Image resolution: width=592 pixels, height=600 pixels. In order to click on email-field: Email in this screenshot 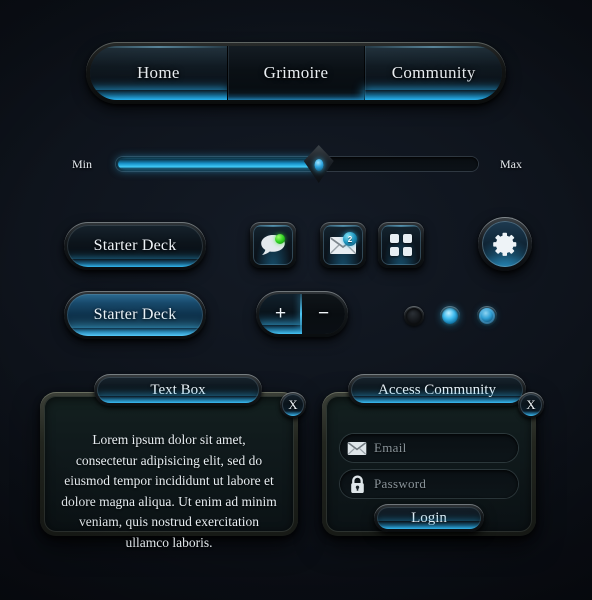, I will do `click(429, 448)`.